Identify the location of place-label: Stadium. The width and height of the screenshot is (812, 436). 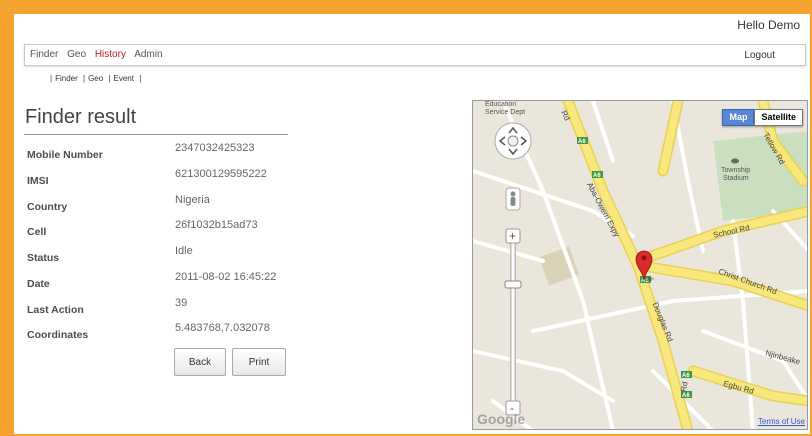
(736, 178).